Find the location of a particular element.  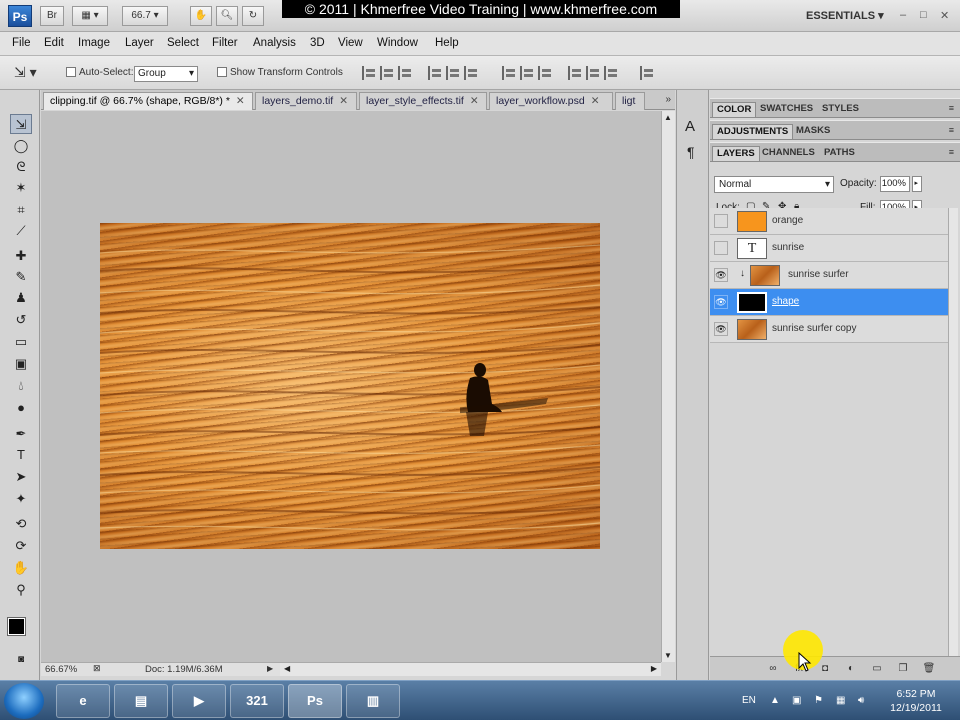

pen-tool-icon: ✒ is located at coordinates (21, 434).